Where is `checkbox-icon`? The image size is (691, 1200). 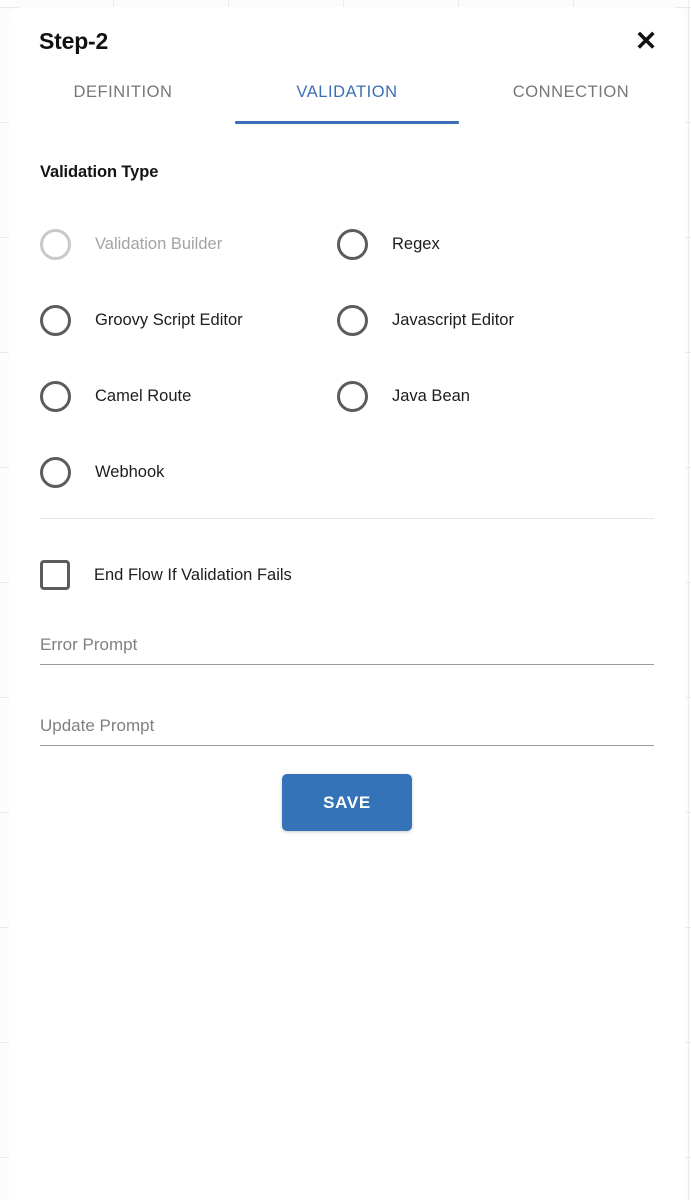 checkbox-icon is located at coordinates (55, 575).